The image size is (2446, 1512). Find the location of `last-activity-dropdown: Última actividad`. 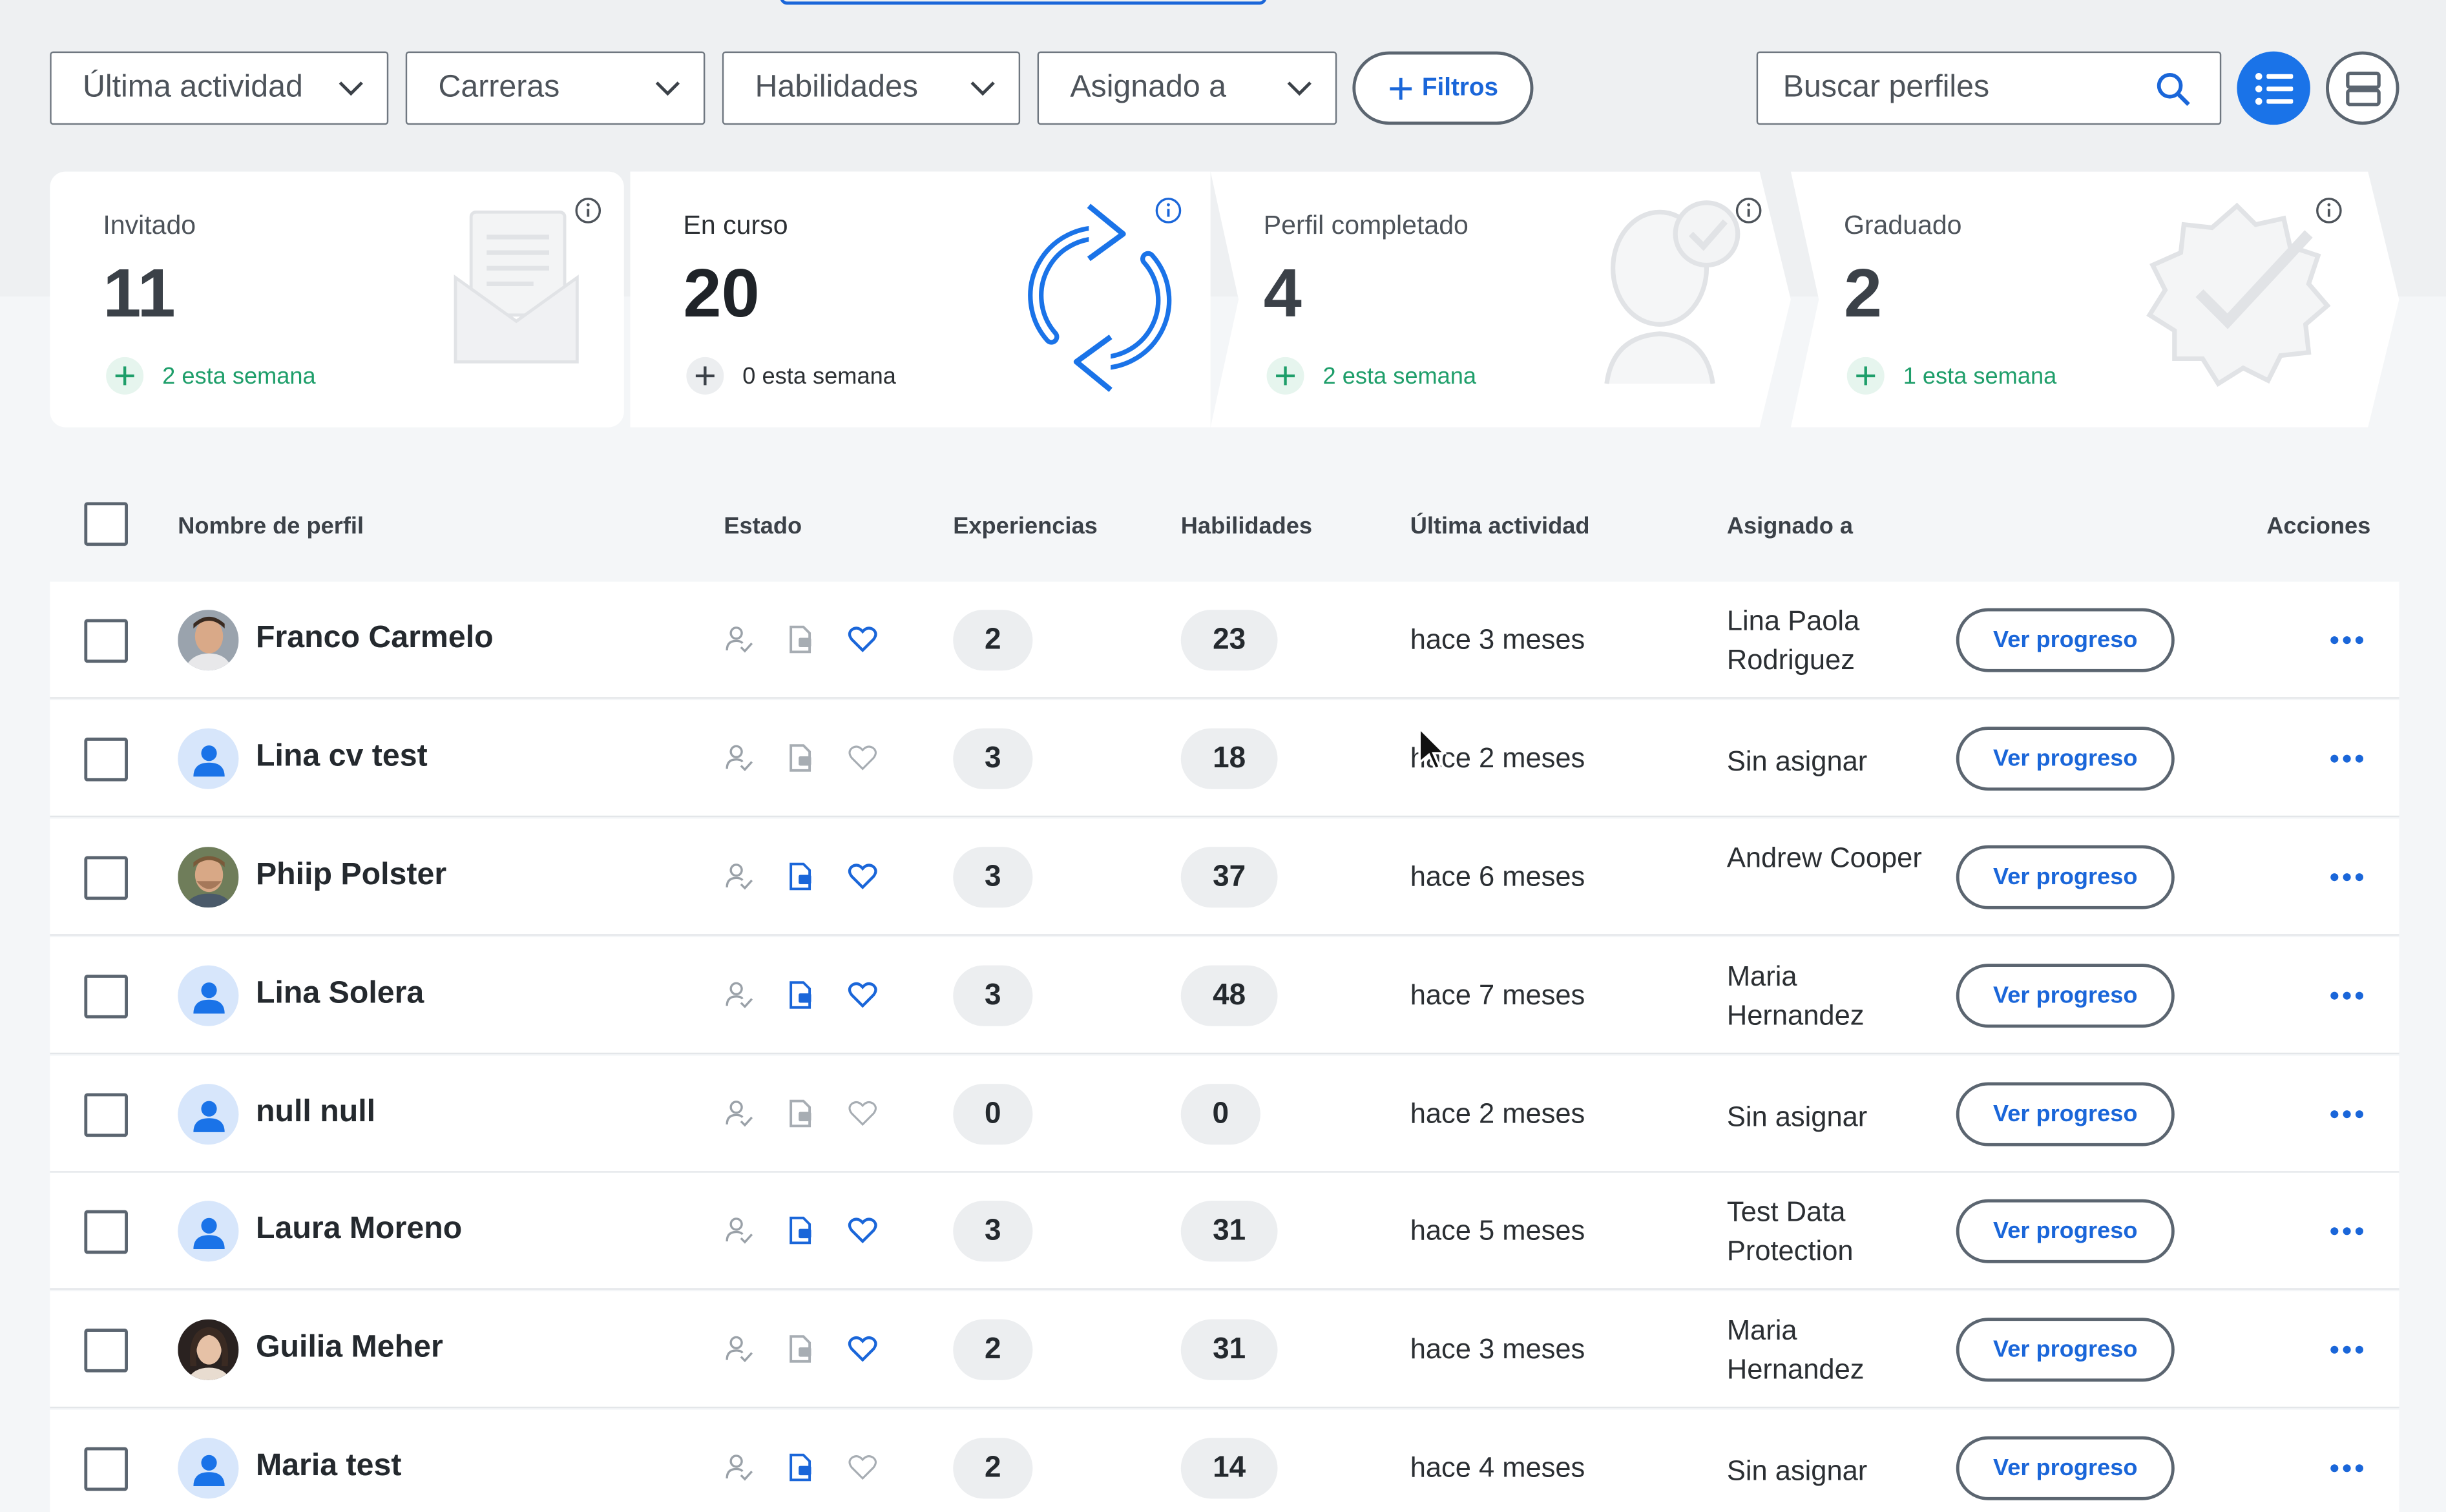

last-activity-dropdown: Última actividad is located at coordinates (220, 88).